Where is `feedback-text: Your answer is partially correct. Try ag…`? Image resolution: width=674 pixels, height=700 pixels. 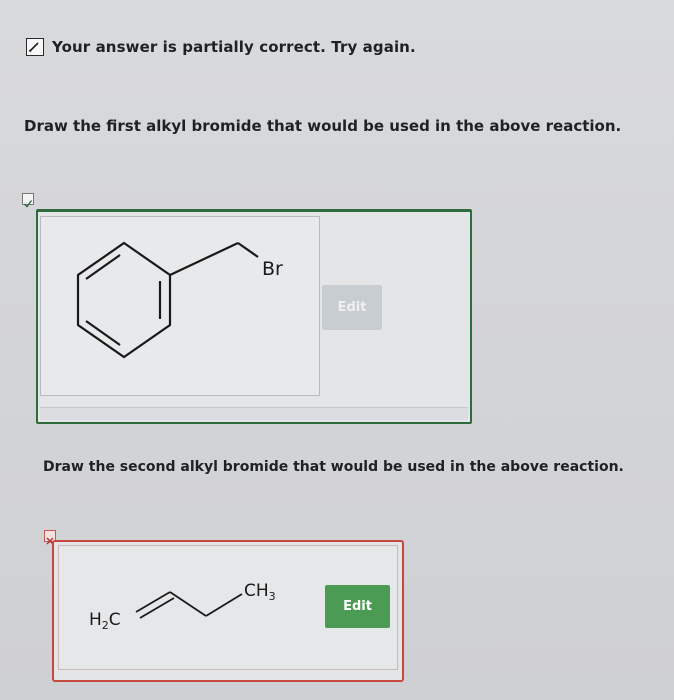
feedback-text: Your answer is partially correct. Try ag… is located at coordinates (234, 47).